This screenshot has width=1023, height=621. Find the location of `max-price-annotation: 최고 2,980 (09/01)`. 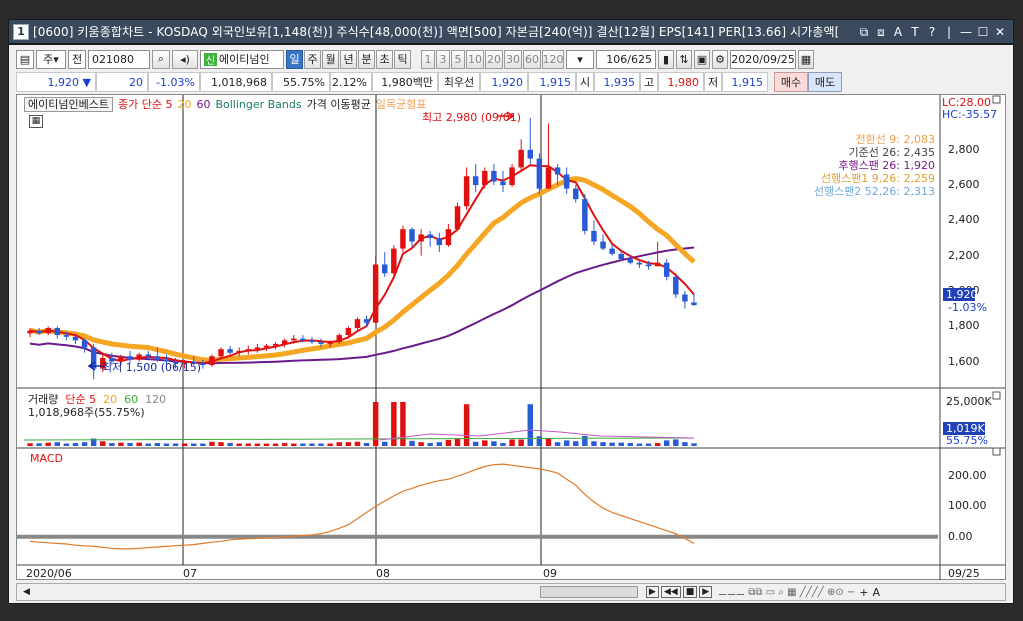

max-price-annotation: 최고 2,980 (09/01) is located at coordinates (472, 117).